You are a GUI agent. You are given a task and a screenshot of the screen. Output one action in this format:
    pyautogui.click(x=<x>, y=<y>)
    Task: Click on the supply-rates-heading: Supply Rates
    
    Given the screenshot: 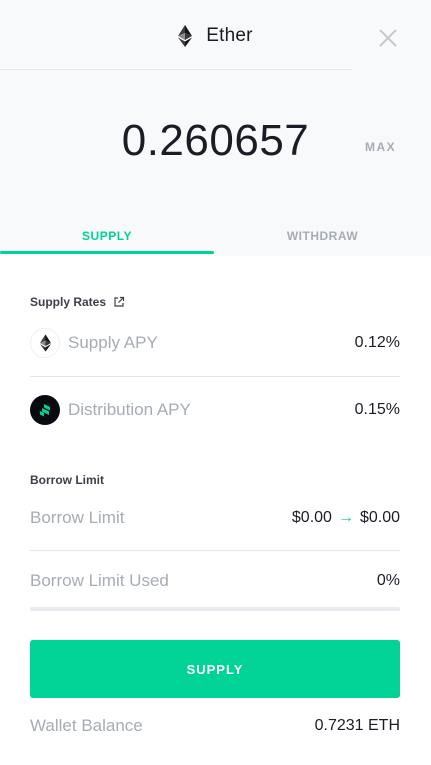 What is the action you would take?
    pyautogui.click(x=77, y=302)
    